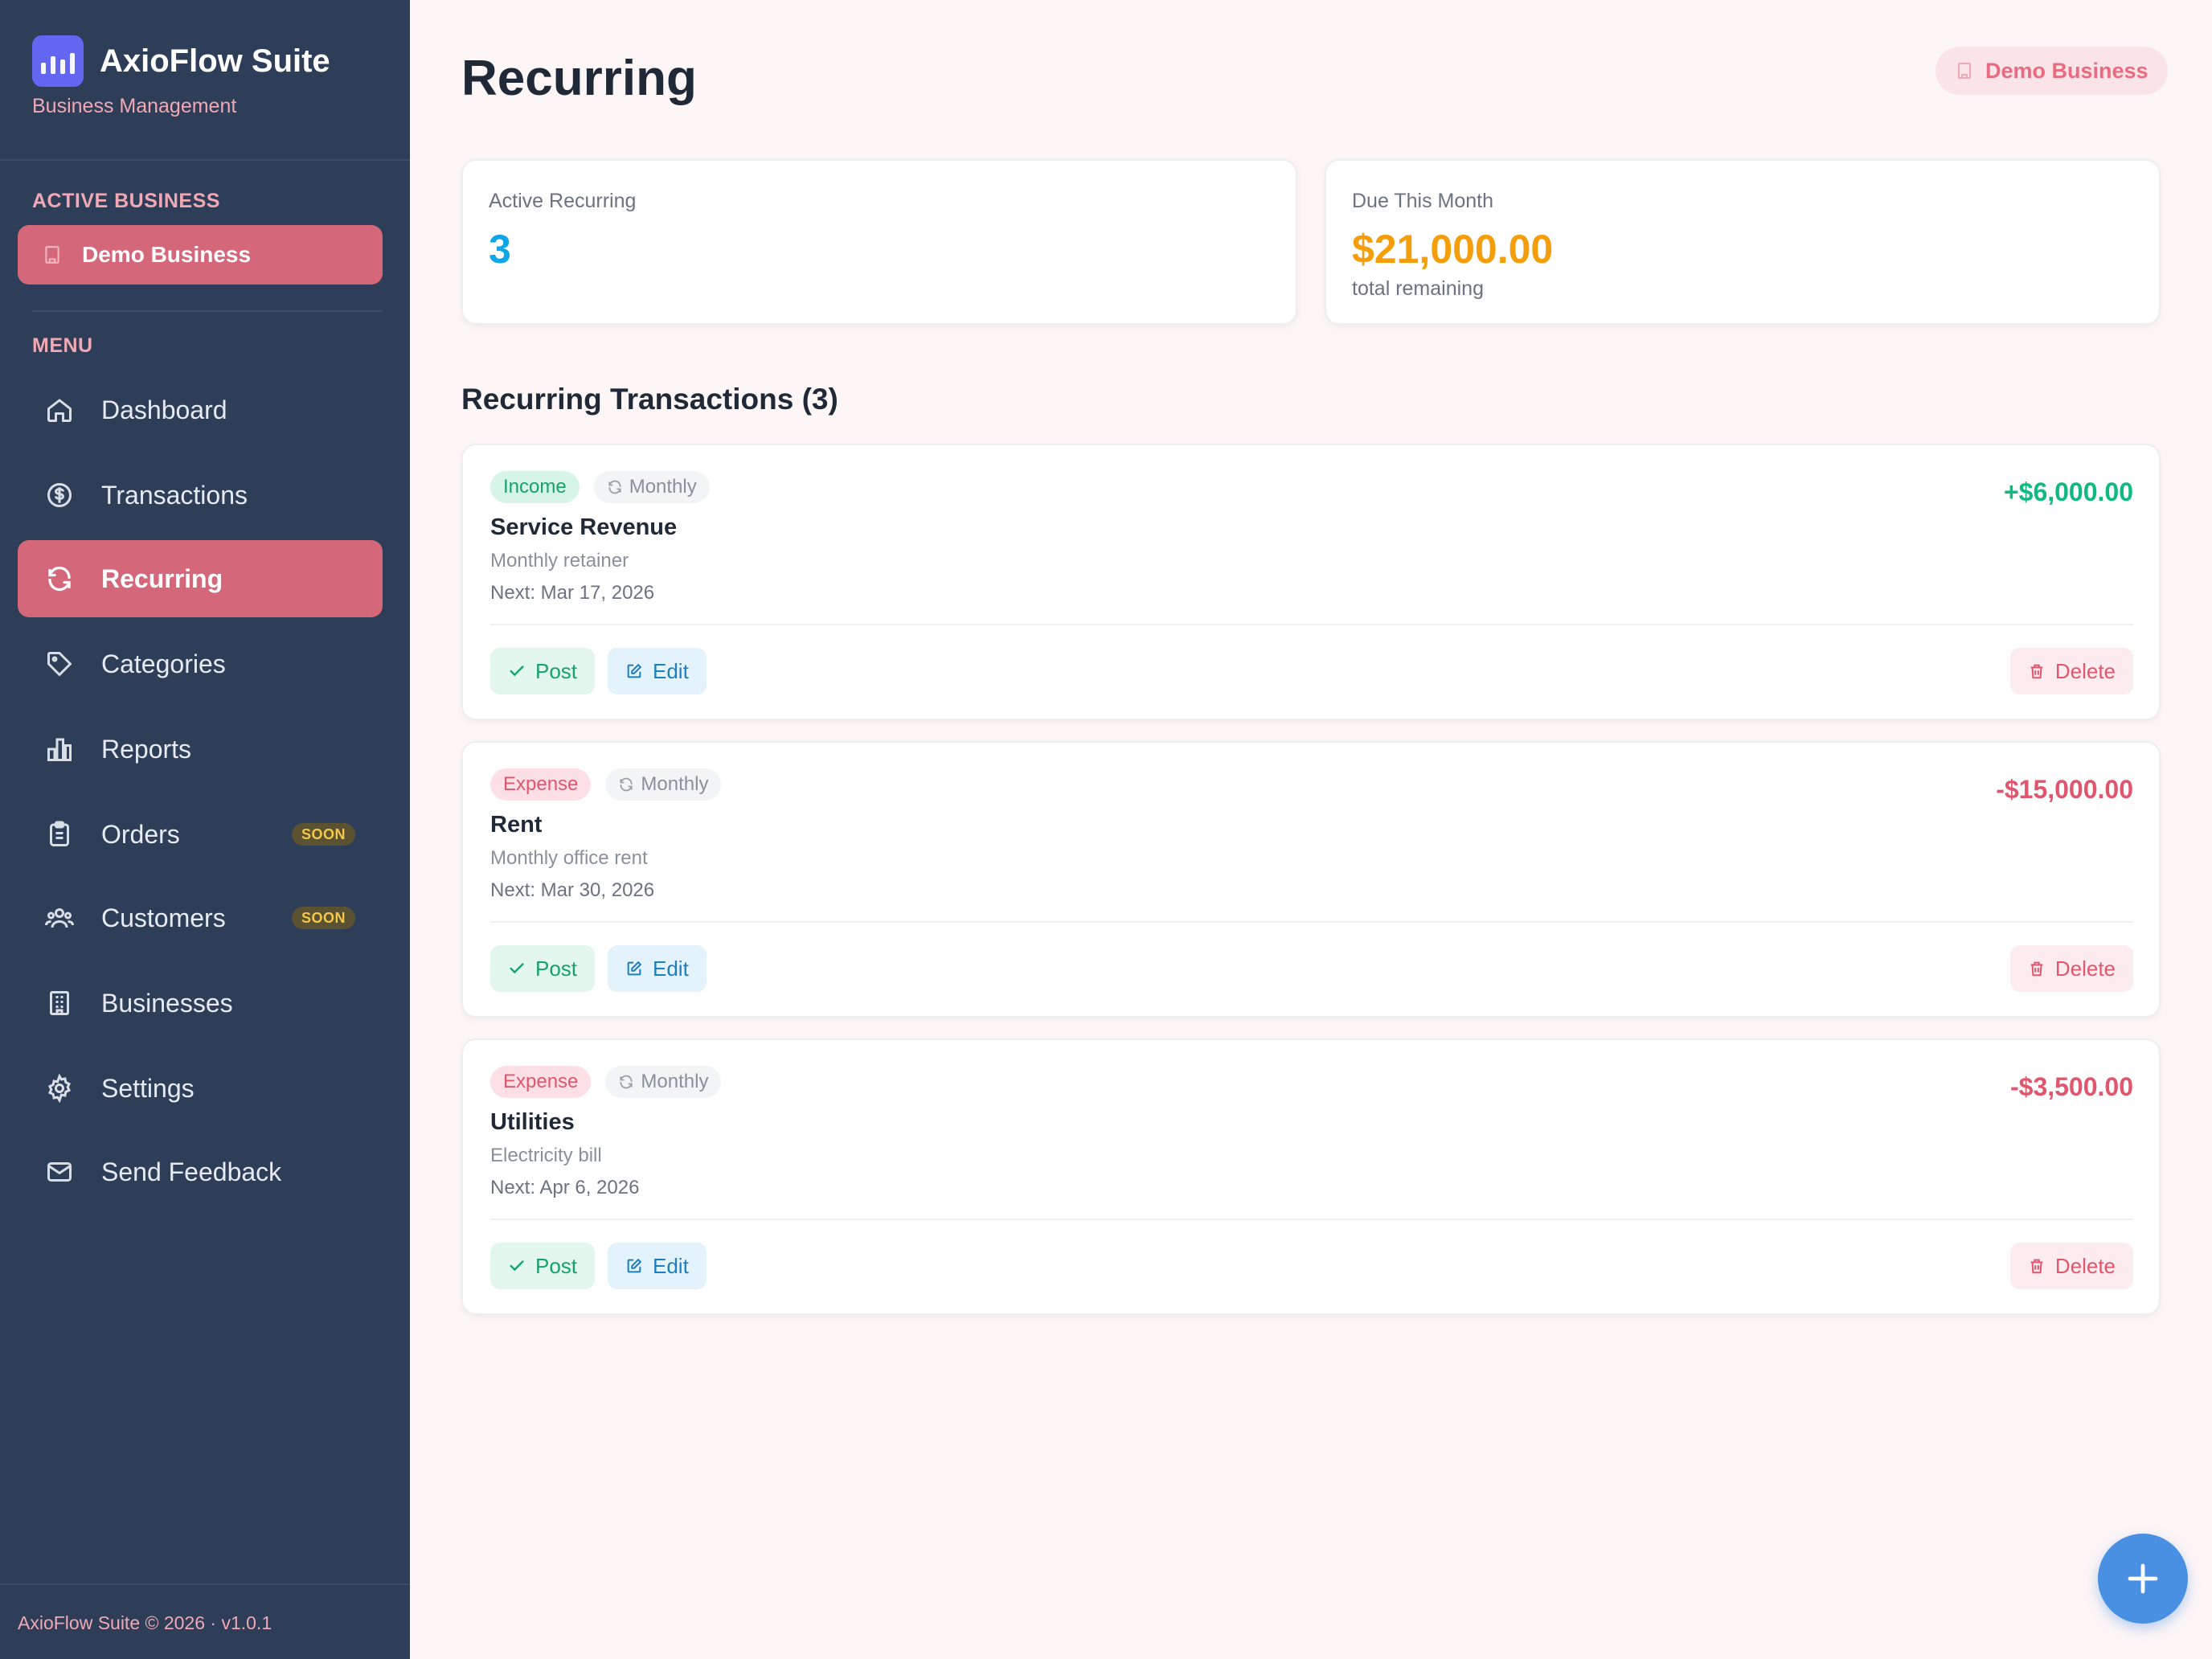  Describe the element at coordinates (62, 345) in the screenshot. I see `menu-label: MENU` at that location.